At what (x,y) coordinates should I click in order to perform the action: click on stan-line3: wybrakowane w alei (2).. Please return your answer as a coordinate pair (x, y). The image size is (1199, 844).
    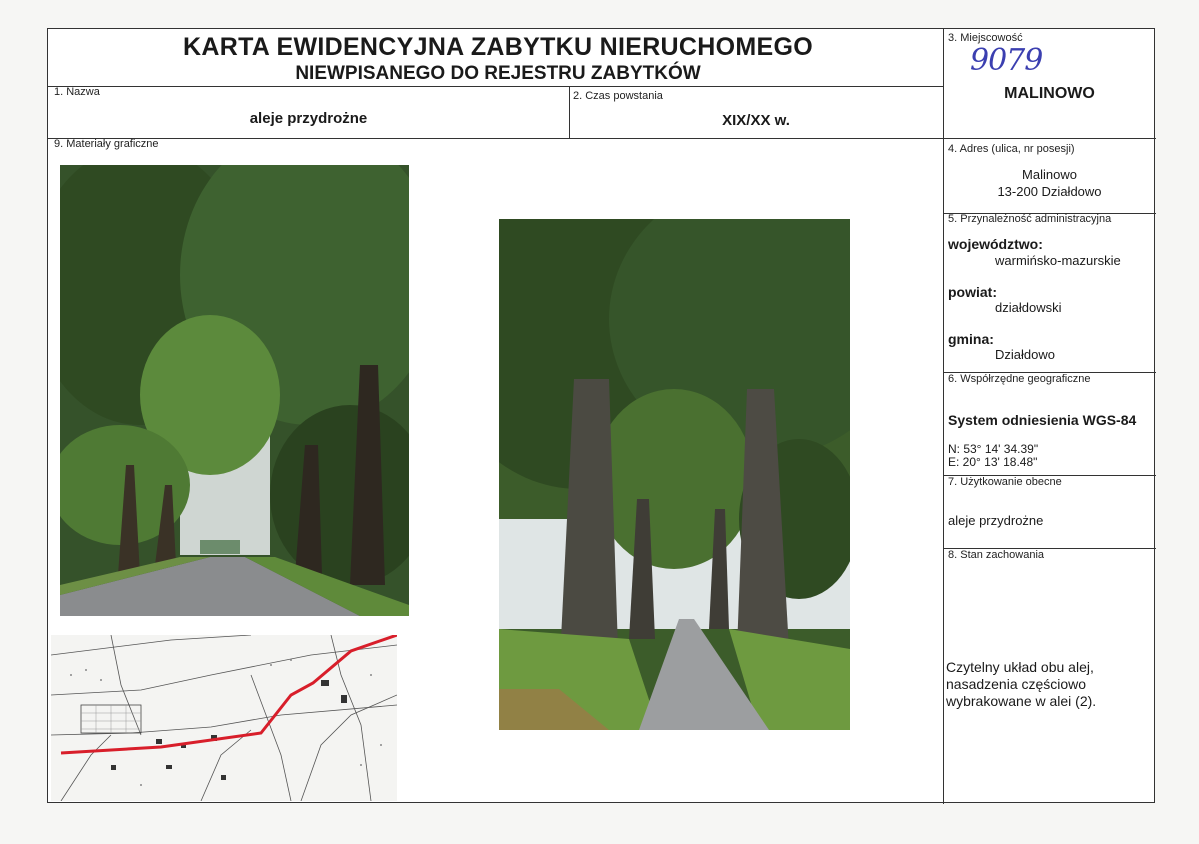
    Looking at the image, I should click on (1021, 701).